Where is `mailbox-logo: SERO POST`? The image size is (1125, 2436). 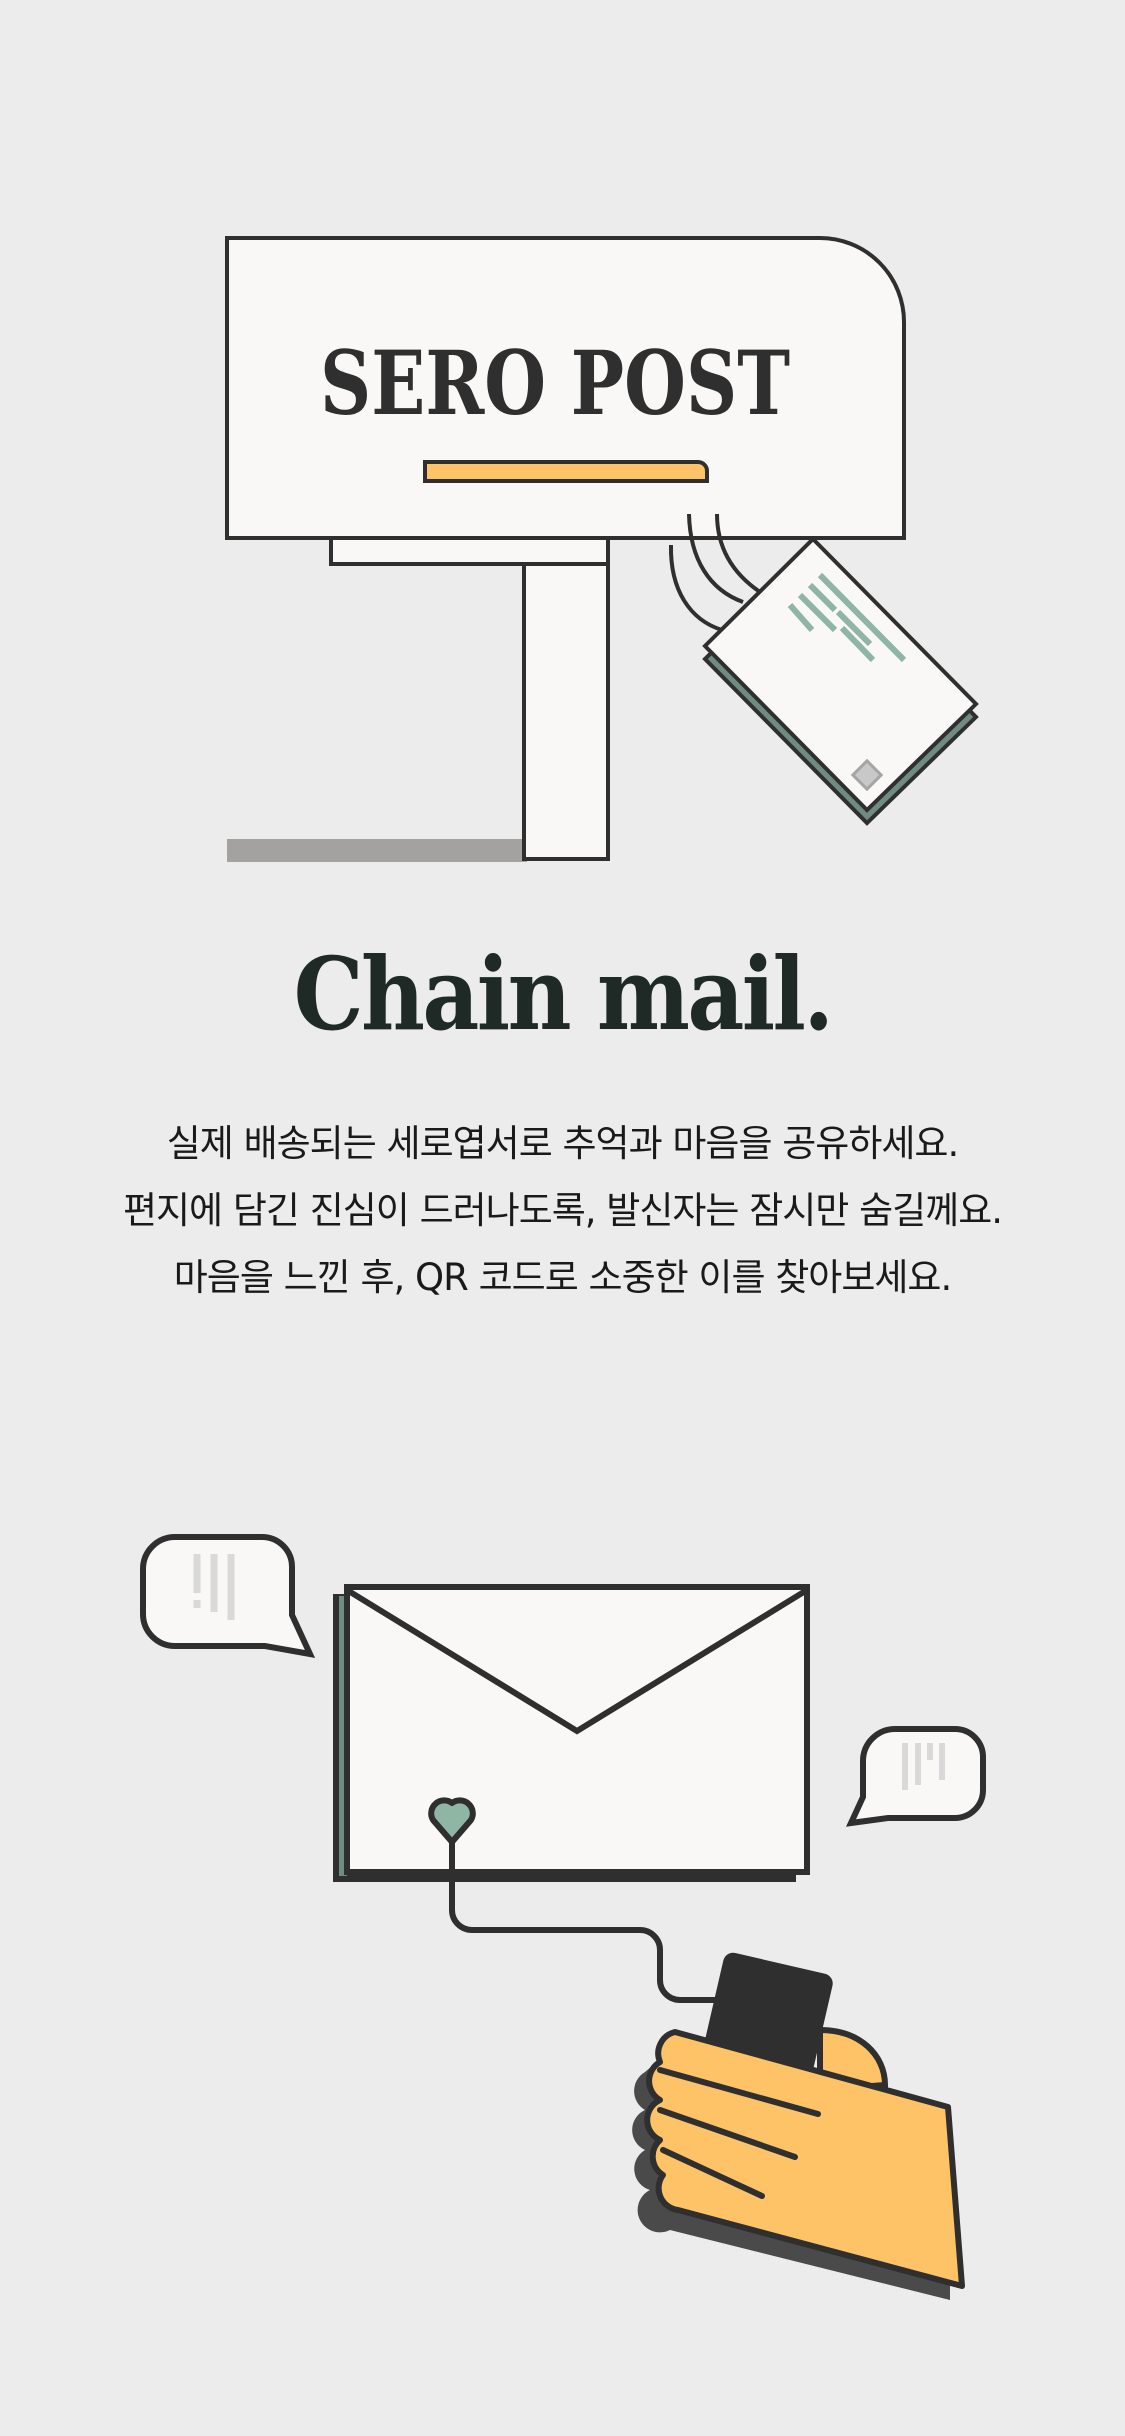
mailbox-logo: SERO POST is located at coordinates (555, 383).